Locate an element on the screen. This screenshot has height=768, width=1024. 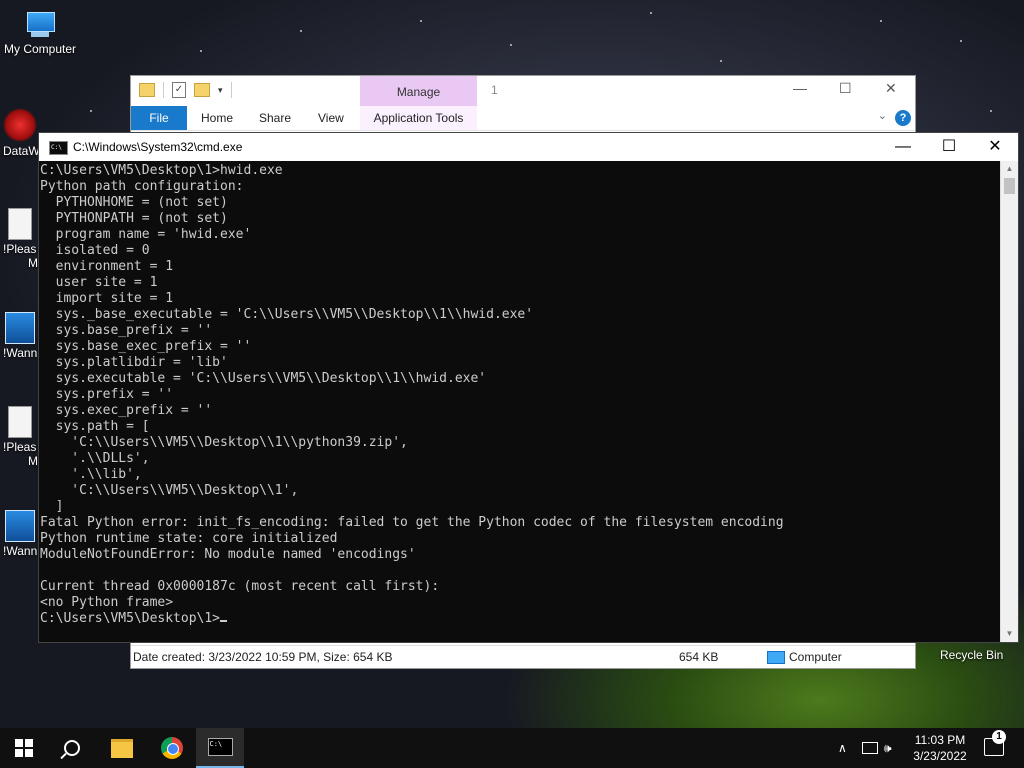
recycle-bin-label: Recycle Bin is located at coordinates (972, 655).